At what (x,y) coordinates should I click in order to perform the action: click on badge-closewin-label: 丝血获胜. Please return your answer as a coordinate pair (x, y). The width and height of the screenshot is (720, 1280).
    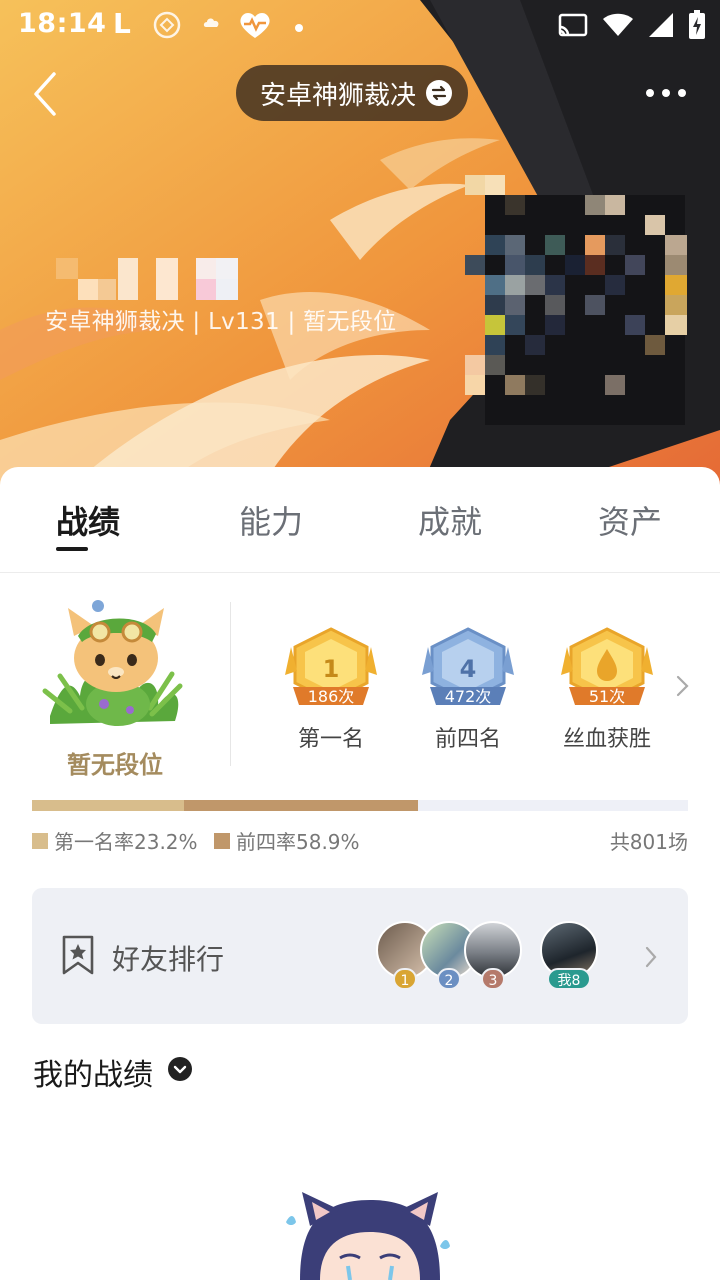
    Looking at the image, I should click on (606, 739).